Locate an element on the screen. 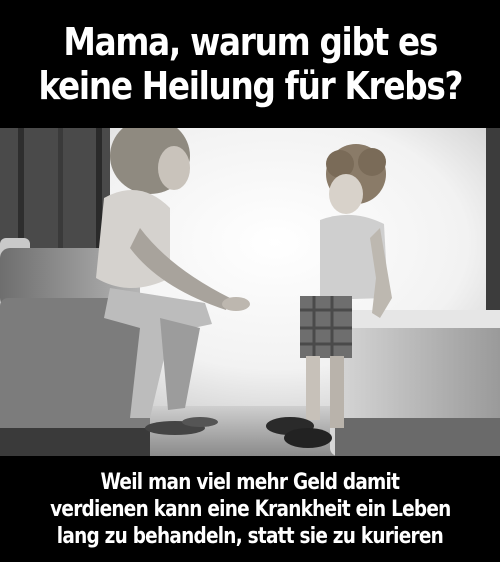  bottom-caption-line-1: Weil man viel mehr Geld damit is located at coordinates (250, 482).